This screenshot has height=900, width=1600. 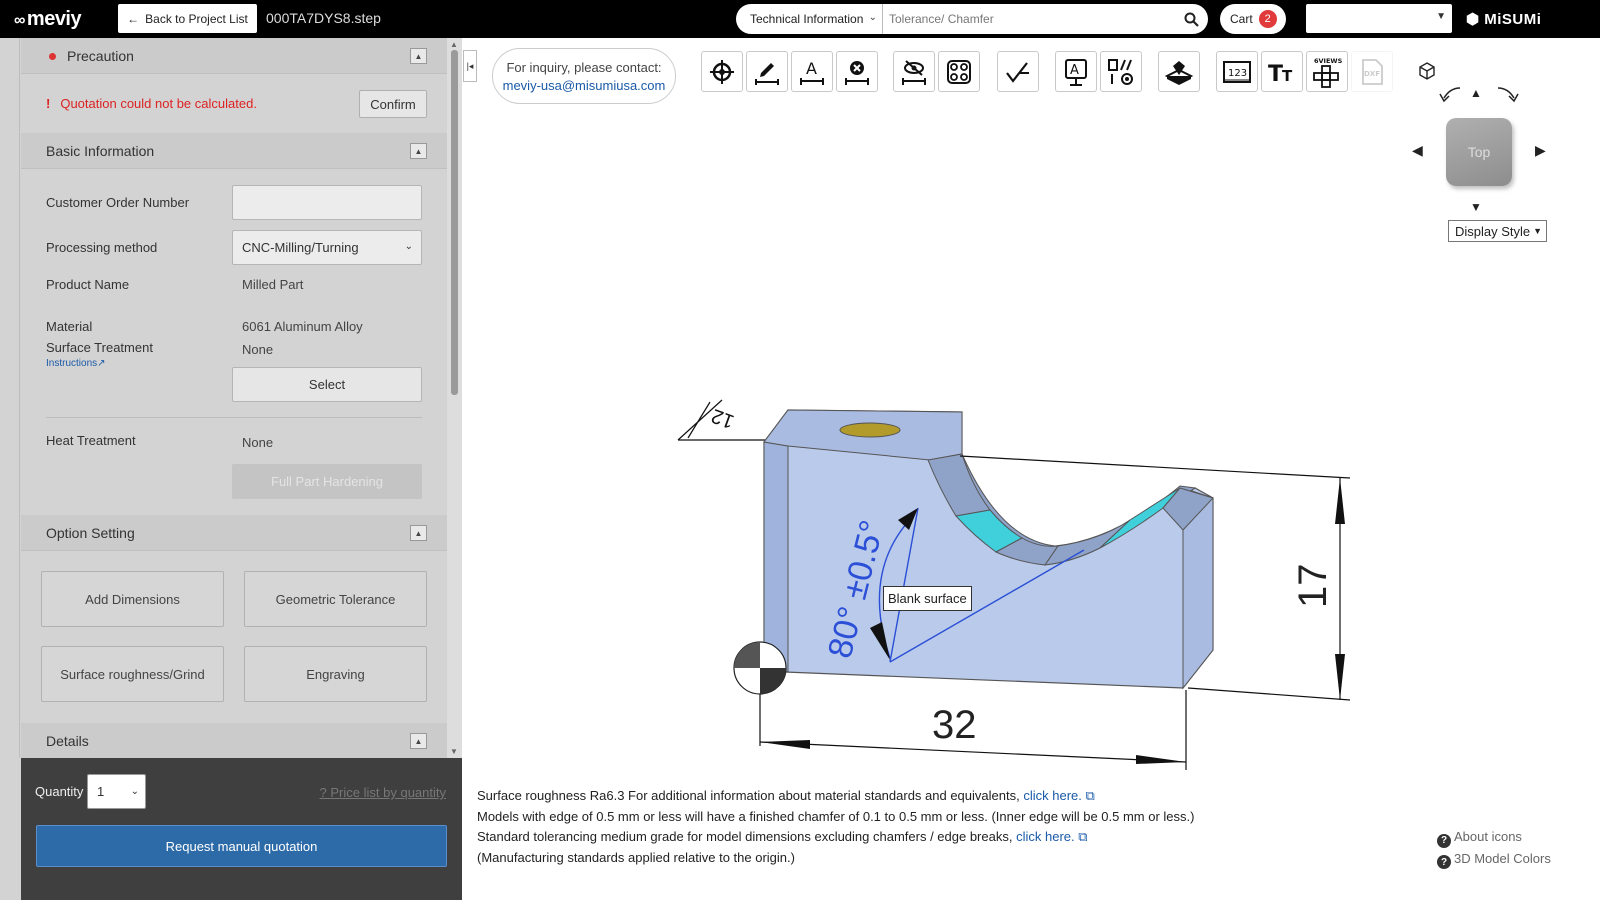 I want to click on search-input: Tolerance/ Chamfer, so click(x=1028, y=19).